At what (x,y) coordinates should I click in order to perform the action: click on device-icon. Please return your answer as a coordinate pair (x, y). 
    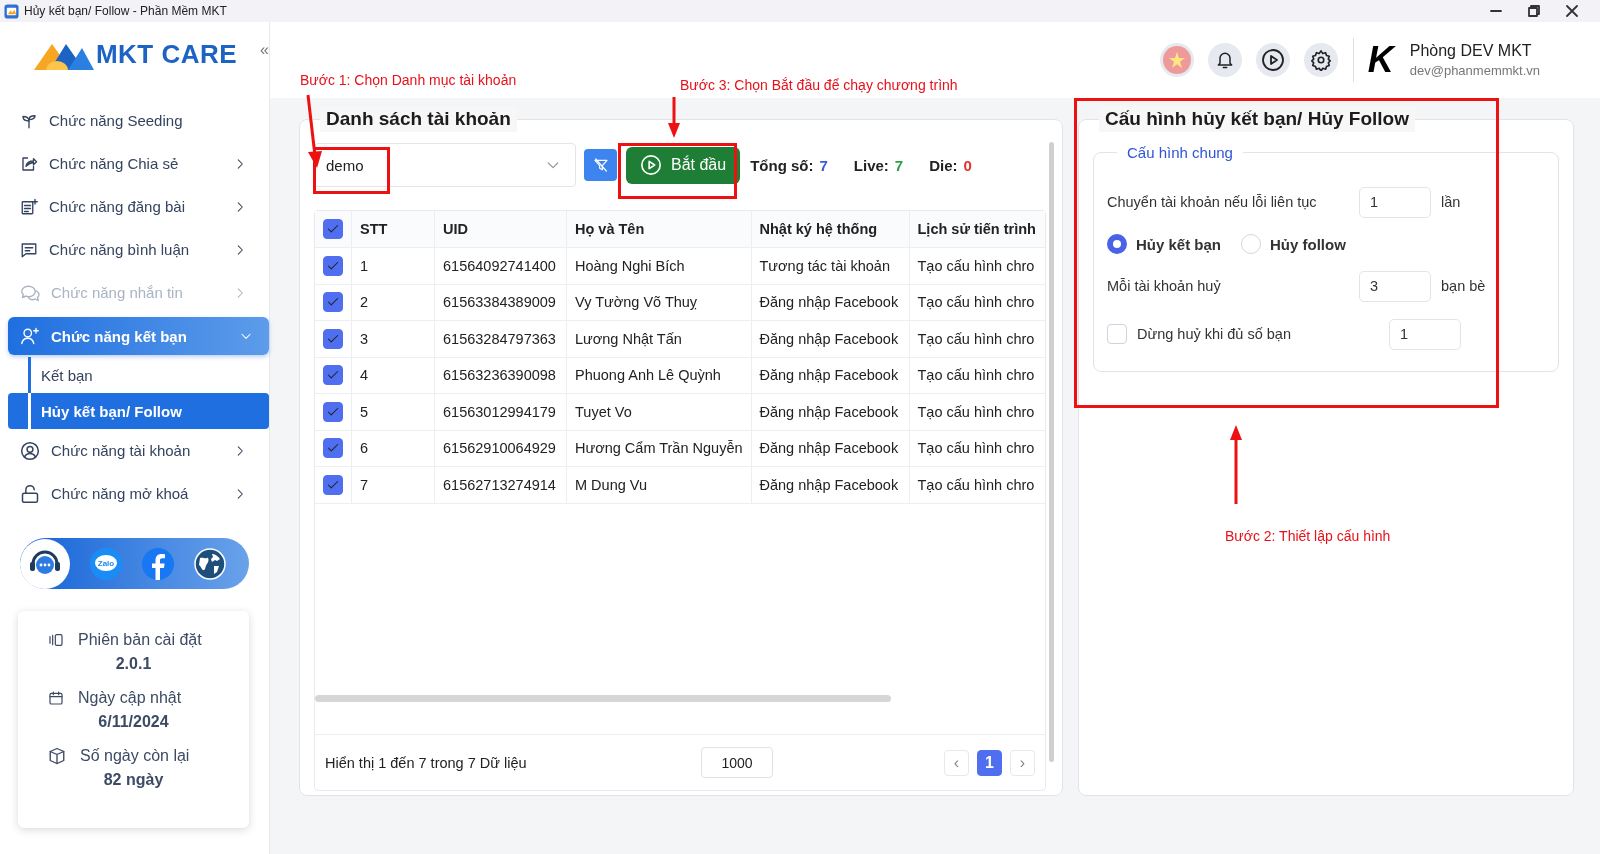
    Looking at the image, I should click on (56, 640).